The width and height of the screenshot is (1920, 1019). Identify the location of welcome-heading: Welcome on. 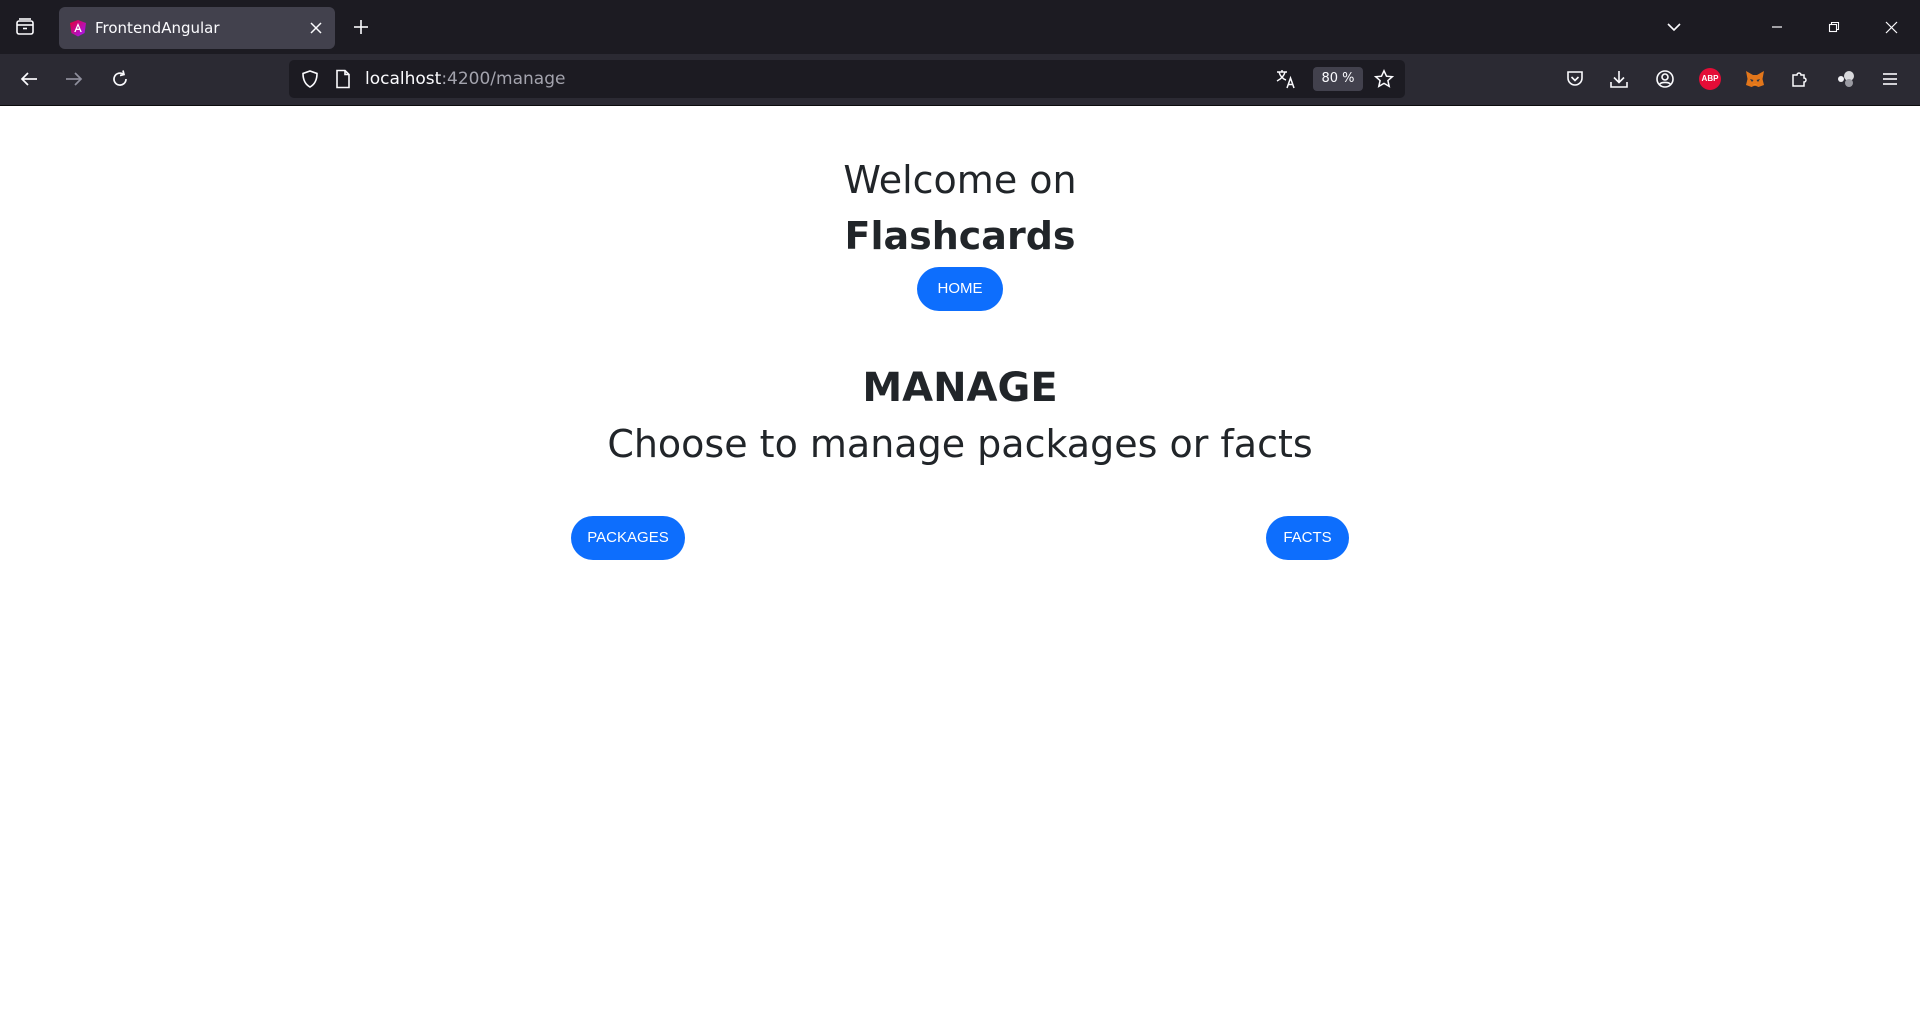
(960, 180).